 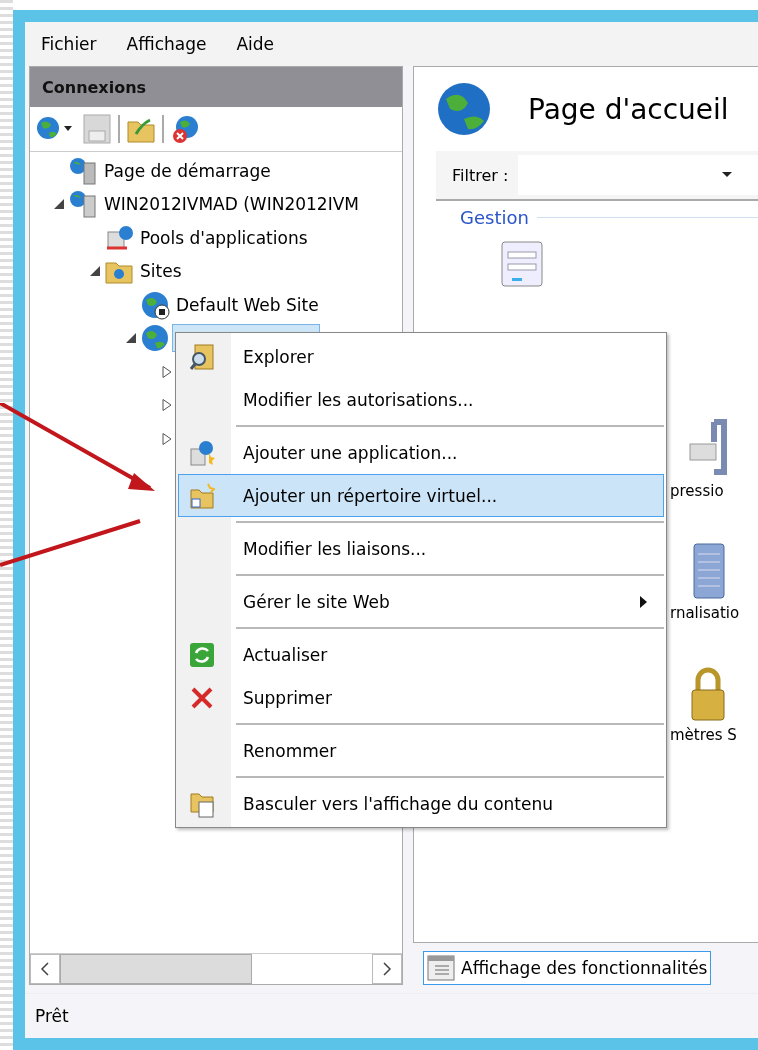 I want to click on menu-item: Supprimer, so click(x=421, y=697).